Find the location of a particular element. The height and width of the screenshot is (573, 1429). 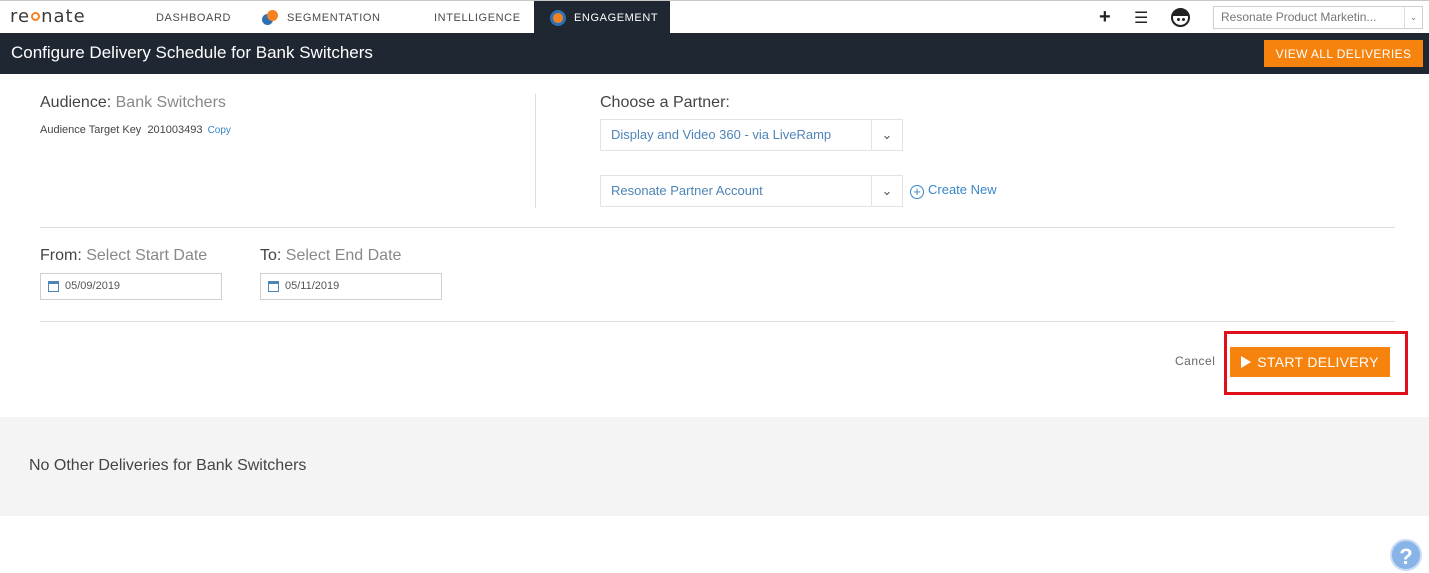

end-date-value: 05/11/2019 is located at coordinates (312, 286).